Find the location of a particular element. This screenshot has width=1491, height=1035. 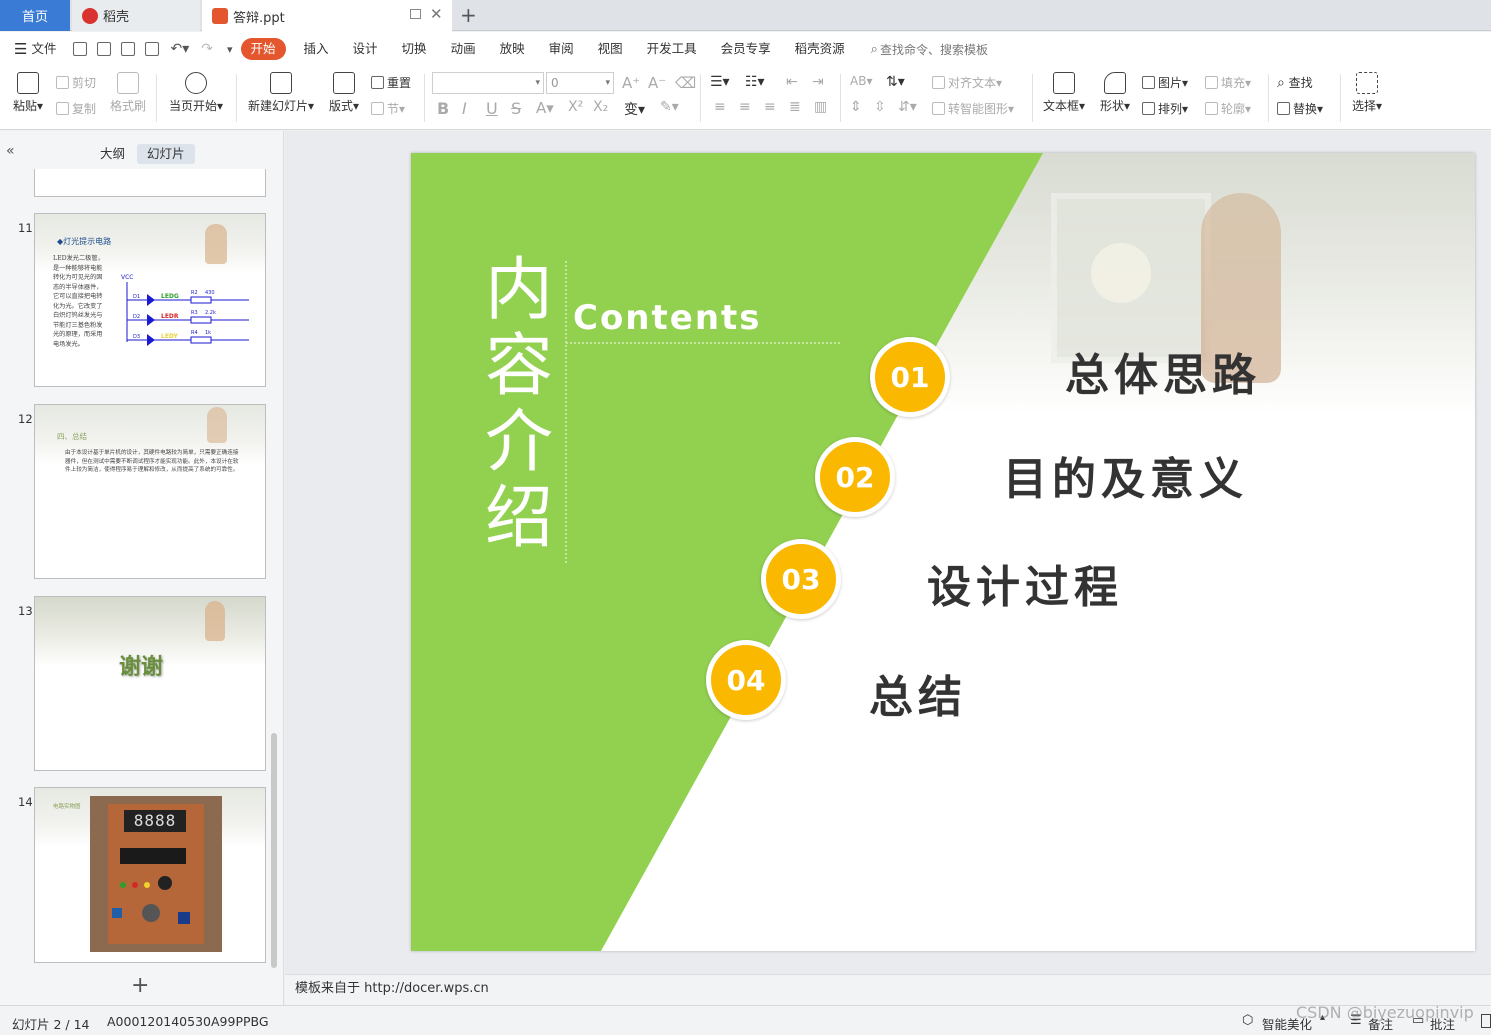

tab-slides: 幻灯片 is located at coordinates (166, 154).